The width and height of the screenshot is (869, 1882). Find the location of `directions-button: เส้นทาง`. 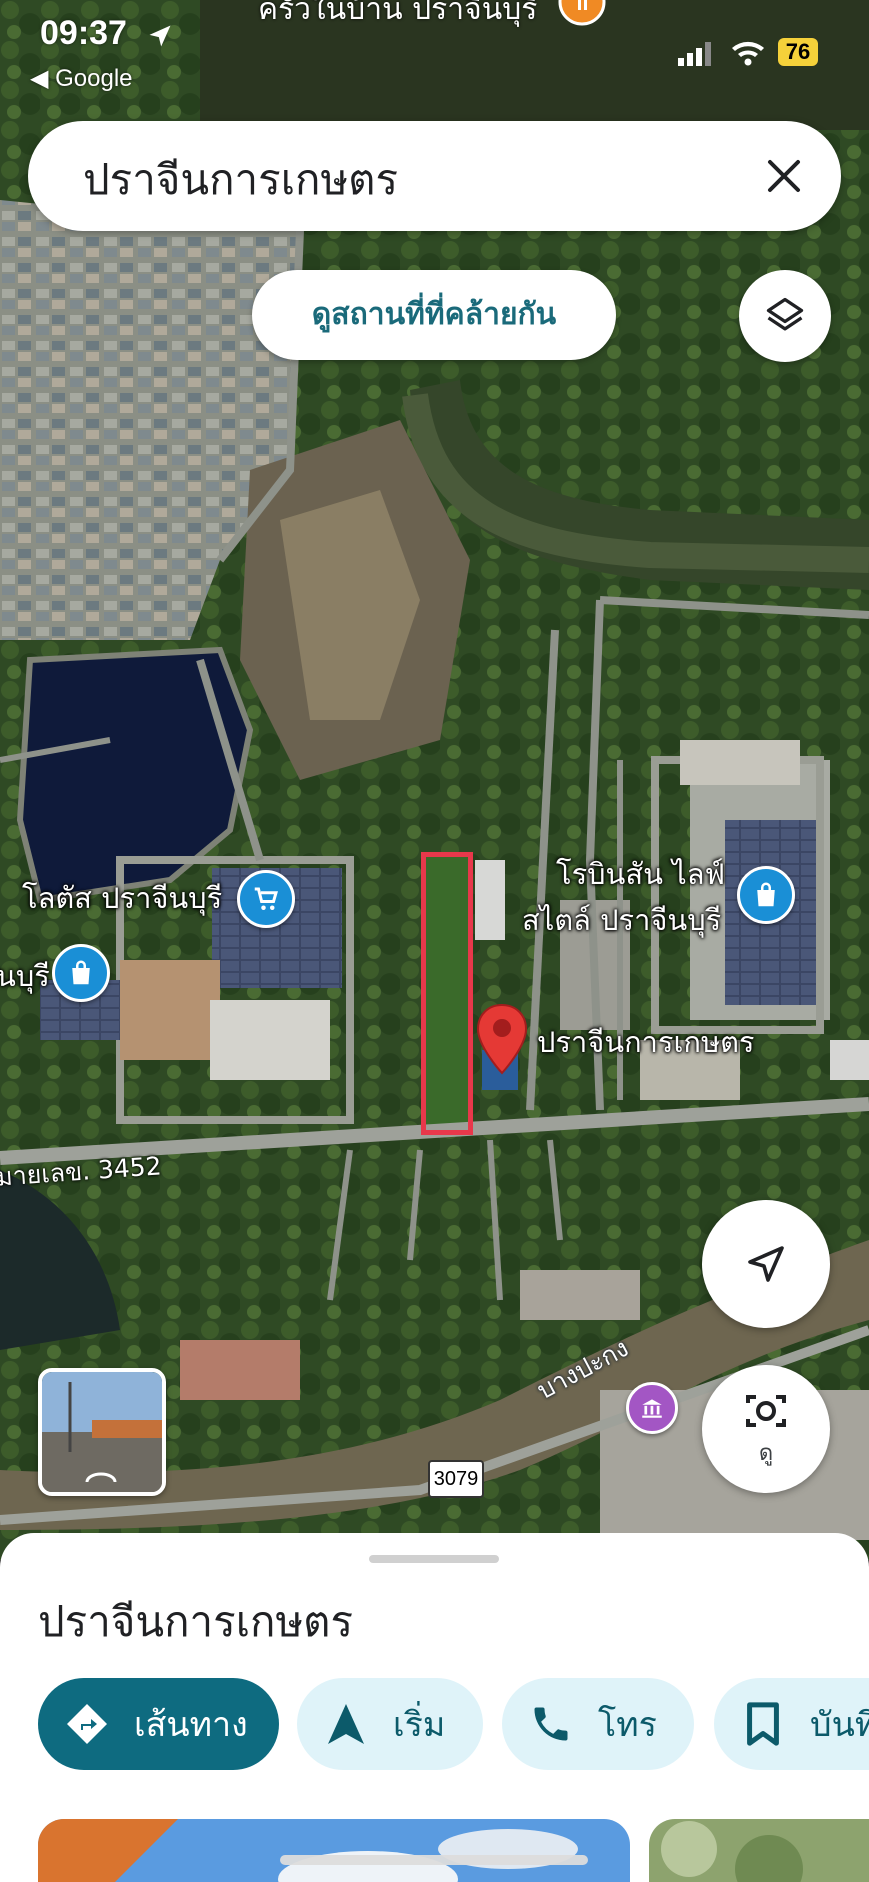

directions-button: เส้นทาง is located at coordinates (158, 1724).